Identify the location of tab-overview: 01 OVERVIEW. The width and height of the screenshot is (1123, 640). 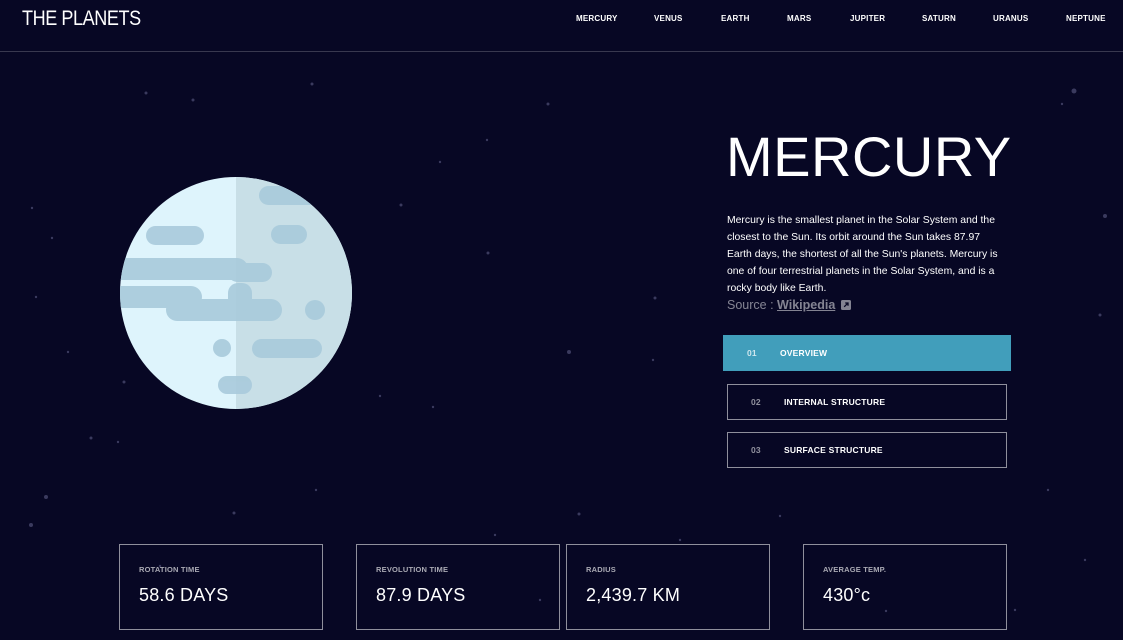
(867, 353).